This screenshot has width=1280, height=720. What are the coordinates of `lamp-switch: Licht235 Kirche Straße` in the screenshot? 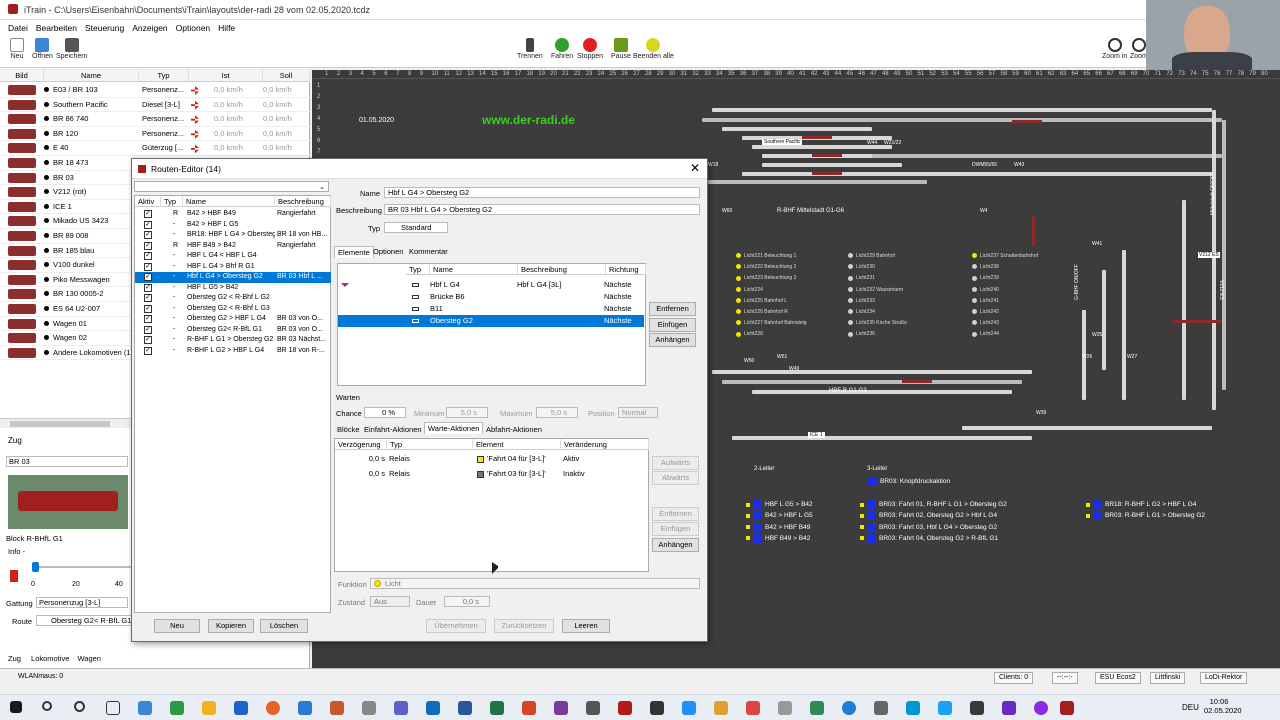 It's located at (877, 323).